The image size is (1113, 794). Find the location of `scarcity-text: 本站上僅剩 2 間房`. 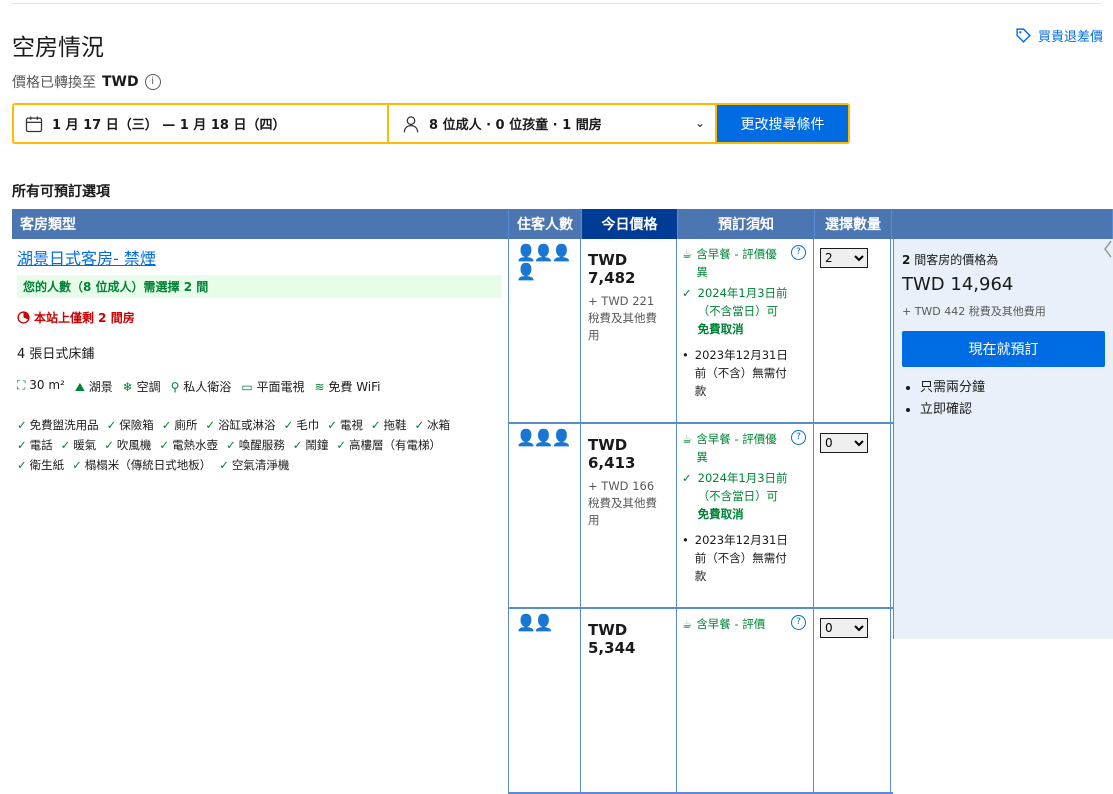

scarcity-text: 本站上僅剩 2 間房 is located at coordinates (84, 318).